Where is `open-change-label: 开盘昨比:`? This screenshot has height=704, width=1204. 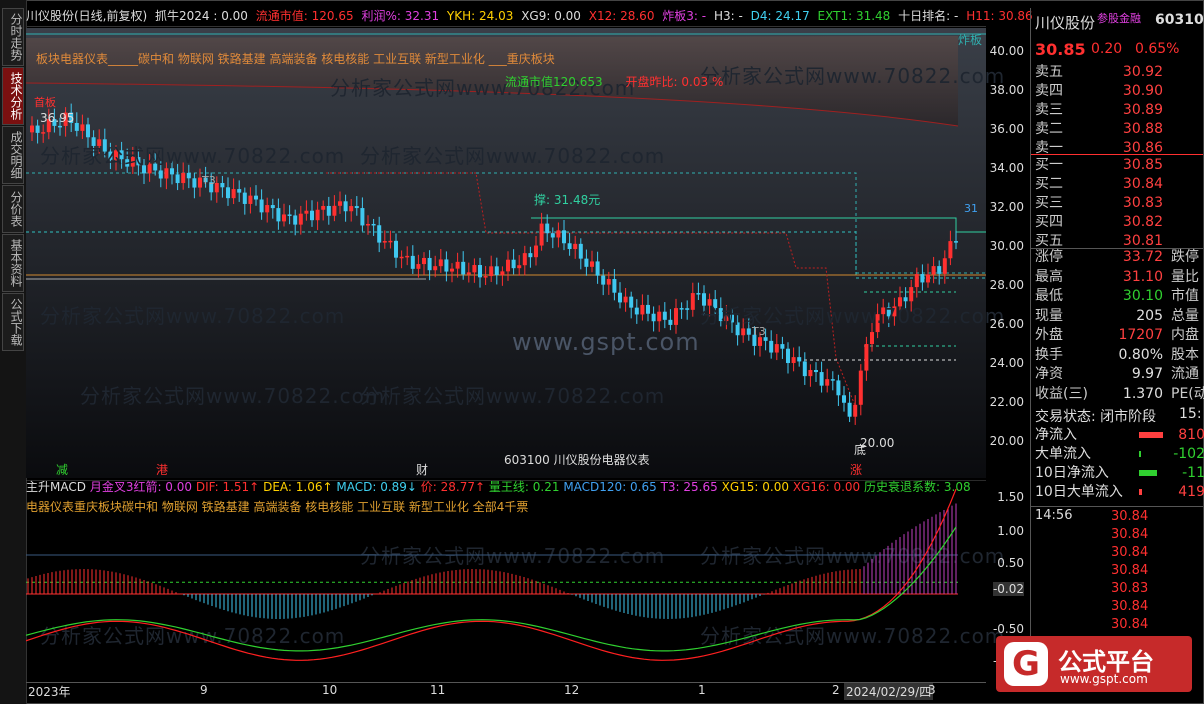 open-change-label: 开盘昨比: is located at coordinates (651, 82).